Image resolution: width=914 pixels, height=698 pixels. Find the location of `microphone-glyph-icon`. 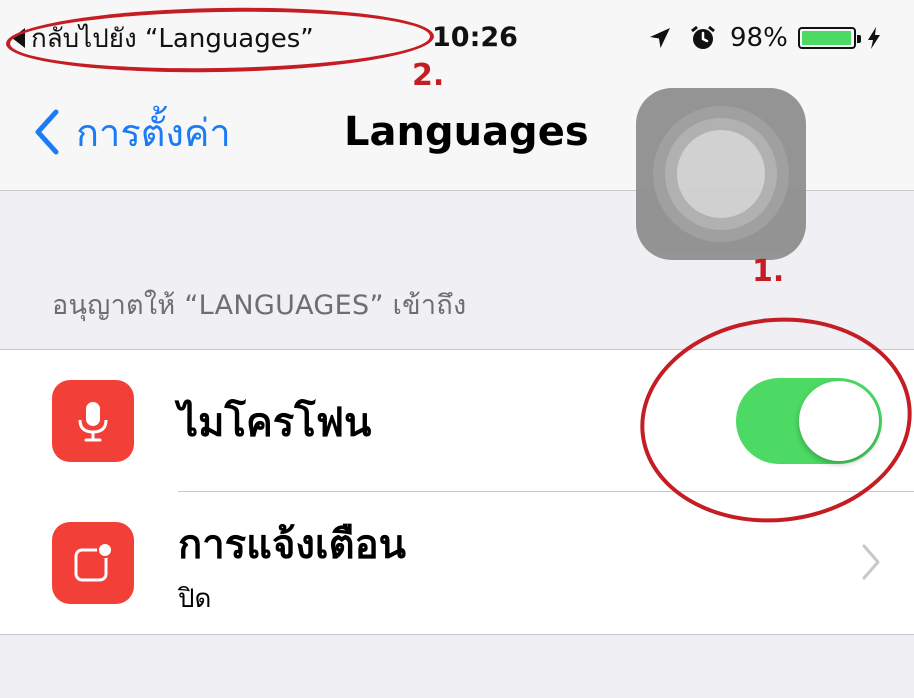

microphone-glyph-icon is located at coordinates (93, 422).